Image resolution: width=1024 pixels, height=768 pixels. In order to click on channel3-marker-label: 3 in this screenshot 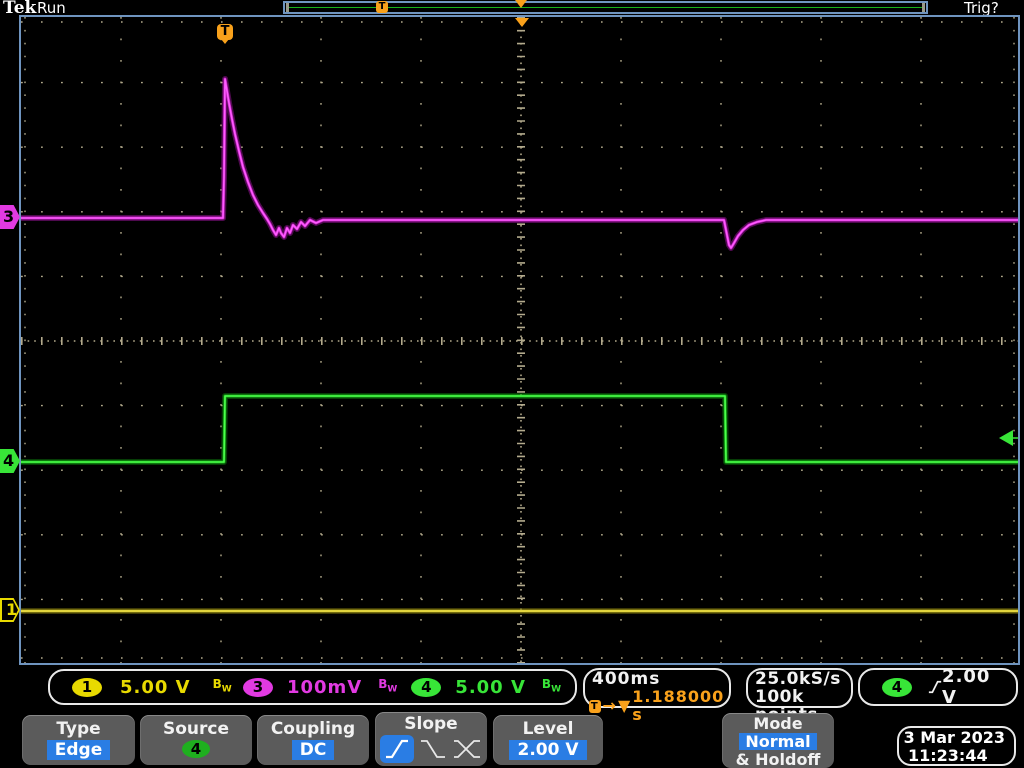, I will do `click(9, 216)`.